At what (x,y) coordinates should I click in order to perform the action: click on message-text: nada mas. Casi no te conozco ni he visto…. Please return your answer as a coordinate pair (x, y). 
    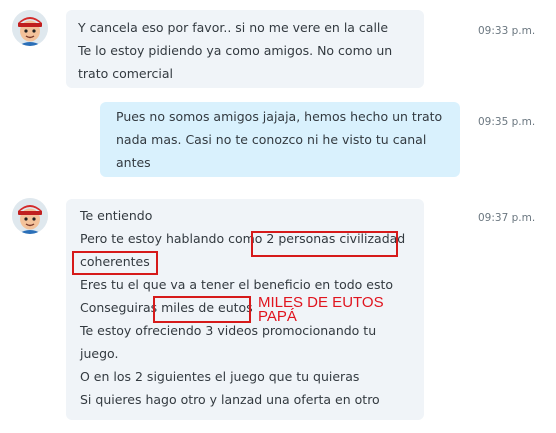
    Looking at the image, I should click on (271, 139).